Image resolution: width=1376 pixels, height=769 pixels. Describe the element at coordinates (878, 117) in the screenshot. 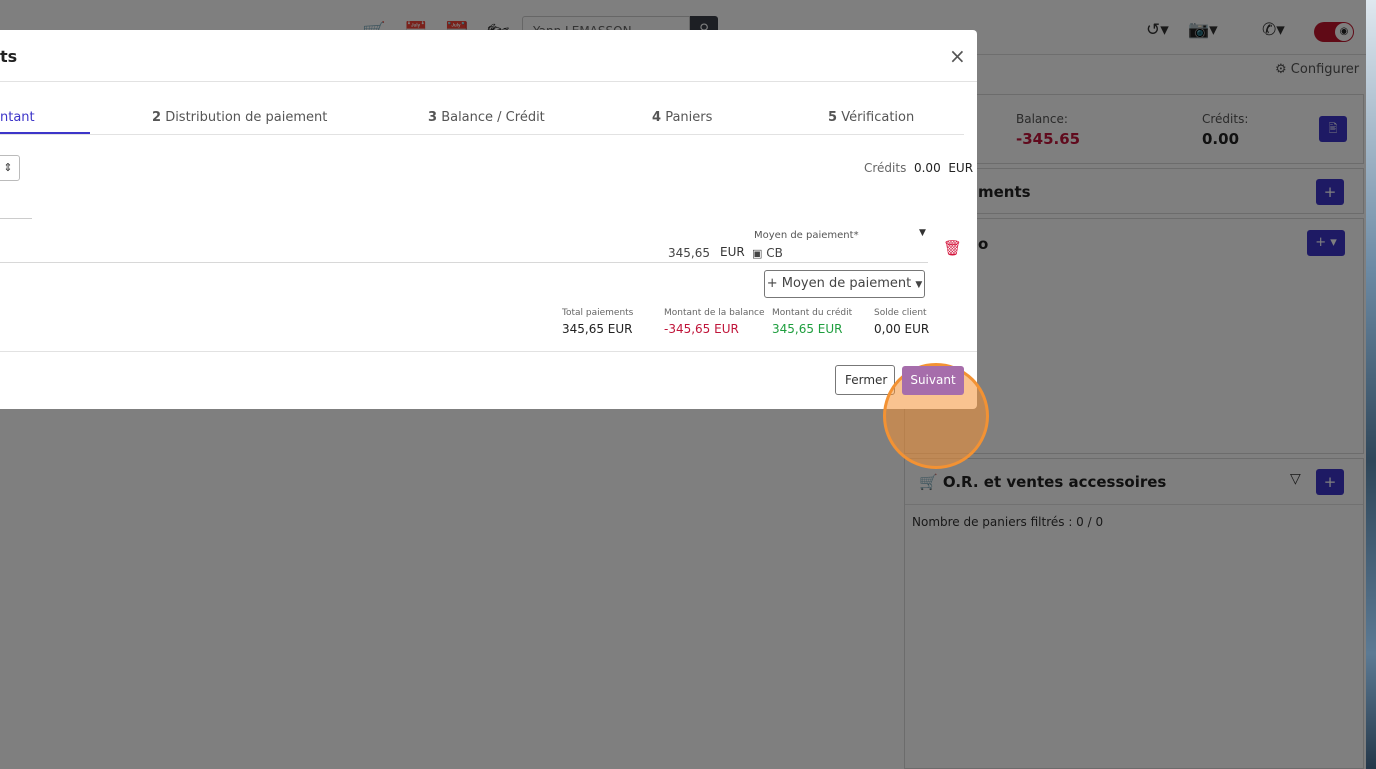

I see `step-5-label: Vérification` at that location.